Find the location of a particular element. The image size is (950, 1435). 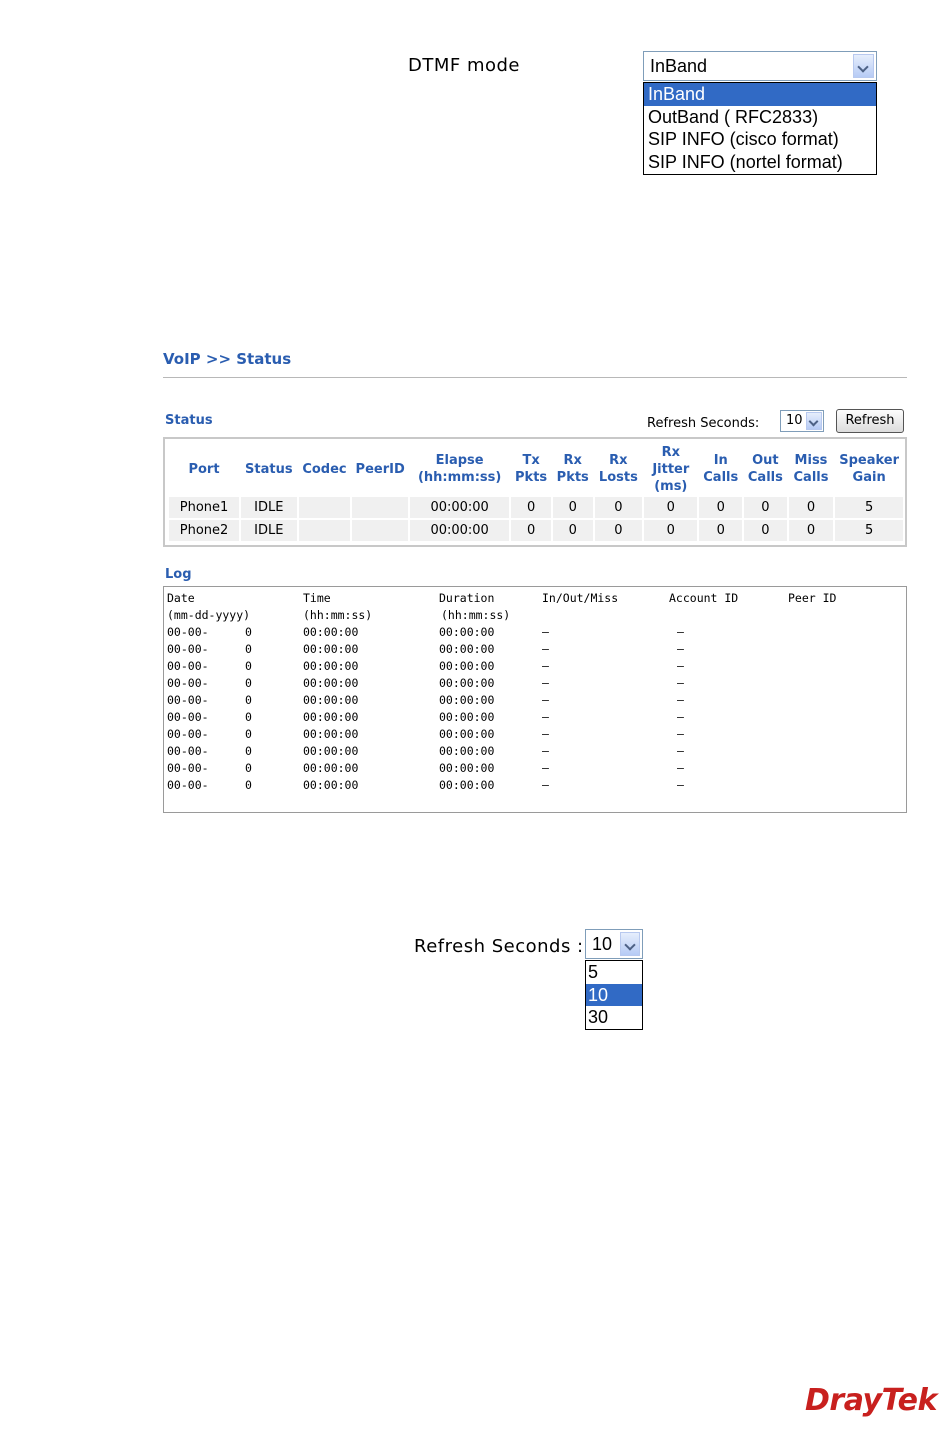

status-col-header: PeerID is located at coordinates (380, 469).